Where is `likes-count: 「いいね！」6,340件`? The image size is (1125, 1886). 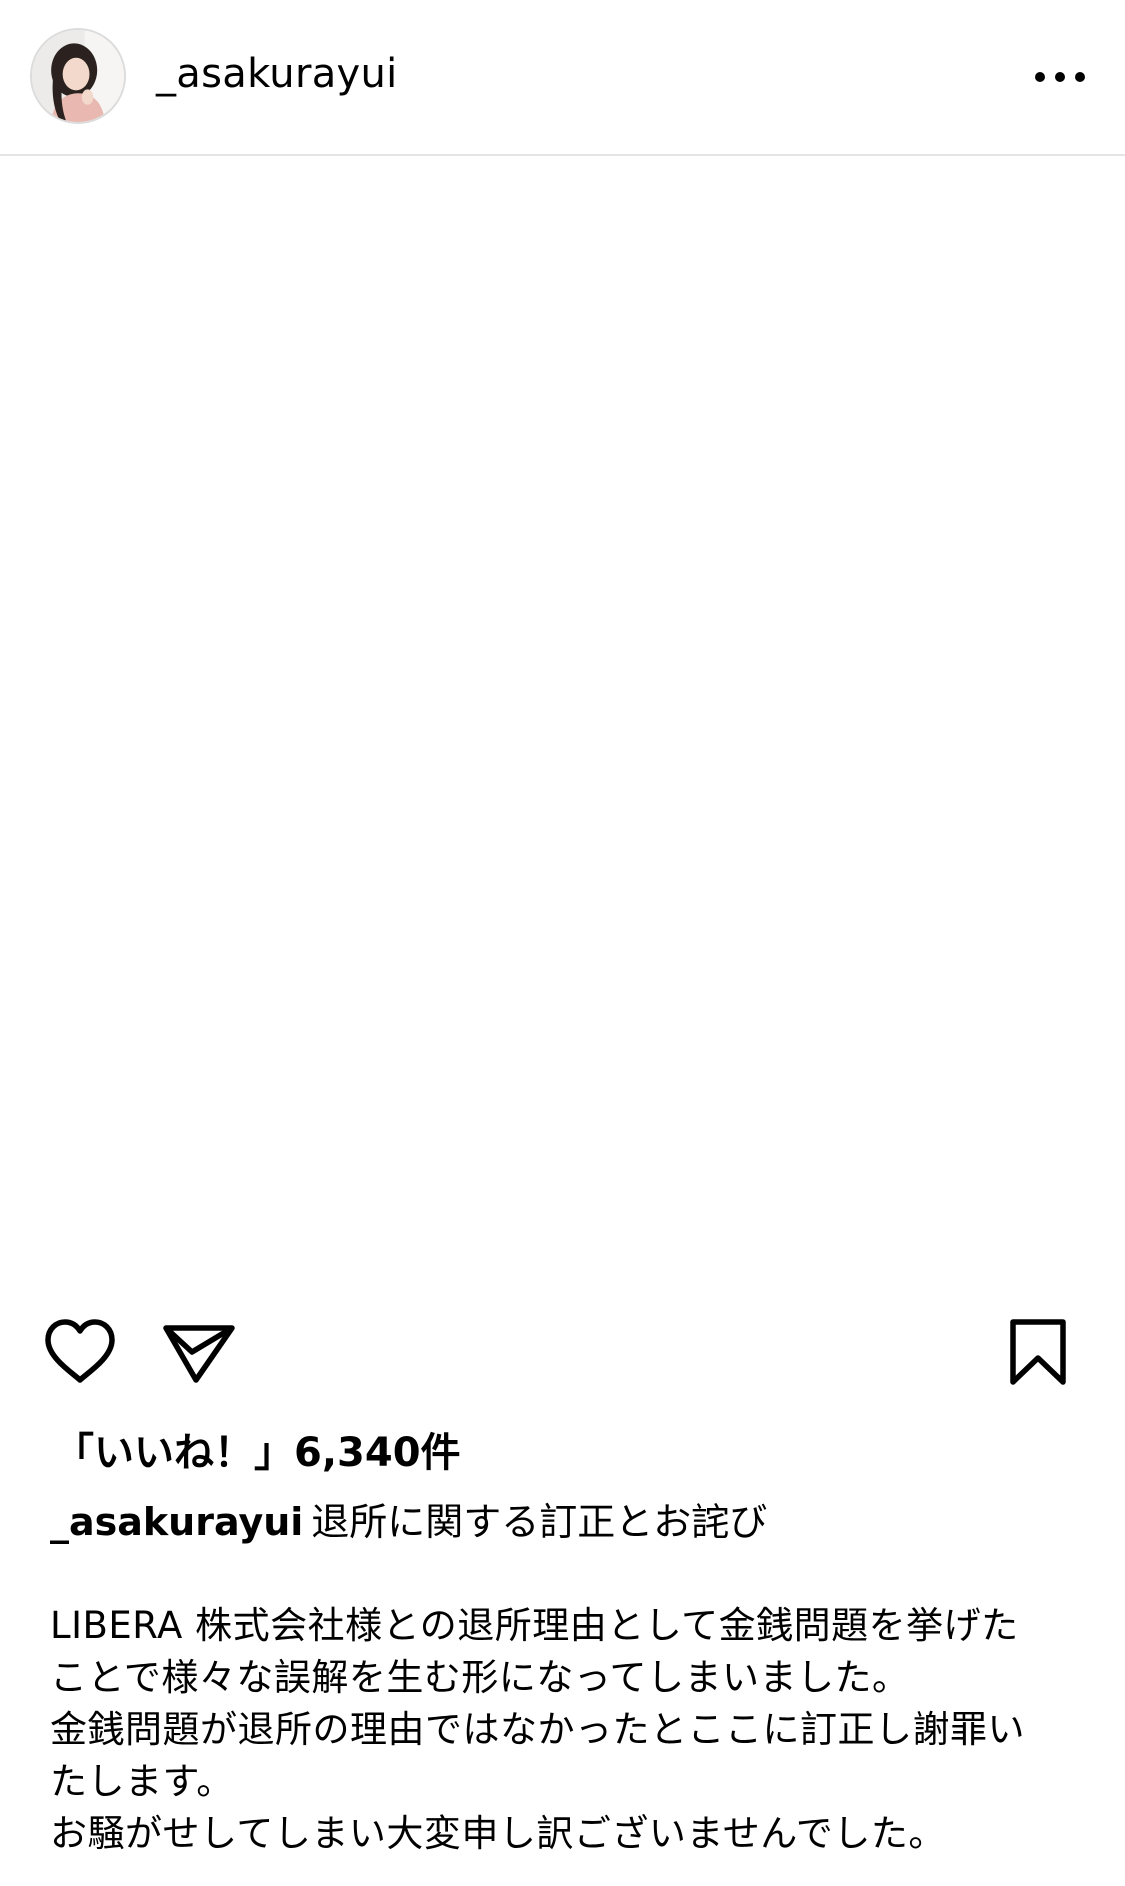
likes-count: 「いいね！」6,340件 is located at coordinates (257, 1453).